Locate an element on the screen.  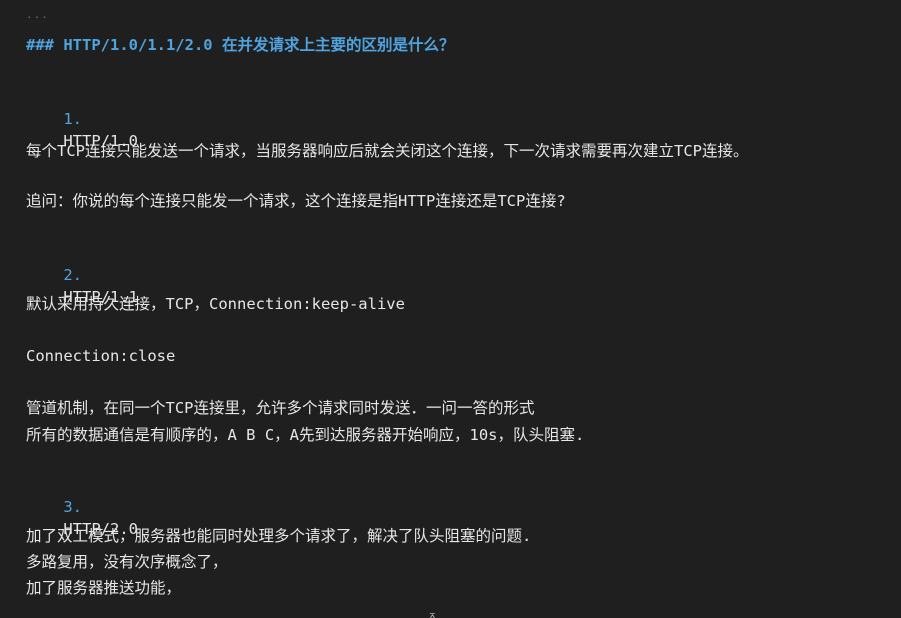
list-number: 2. is located at coordinates (77, 275).